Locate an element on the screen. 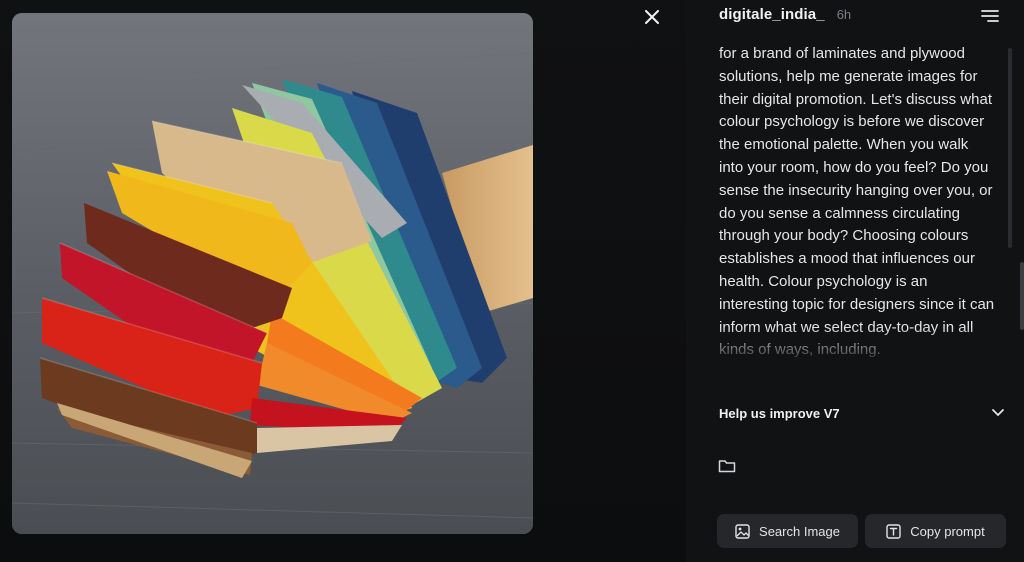  timestamp: 6h is located at coordinates (844, 14).